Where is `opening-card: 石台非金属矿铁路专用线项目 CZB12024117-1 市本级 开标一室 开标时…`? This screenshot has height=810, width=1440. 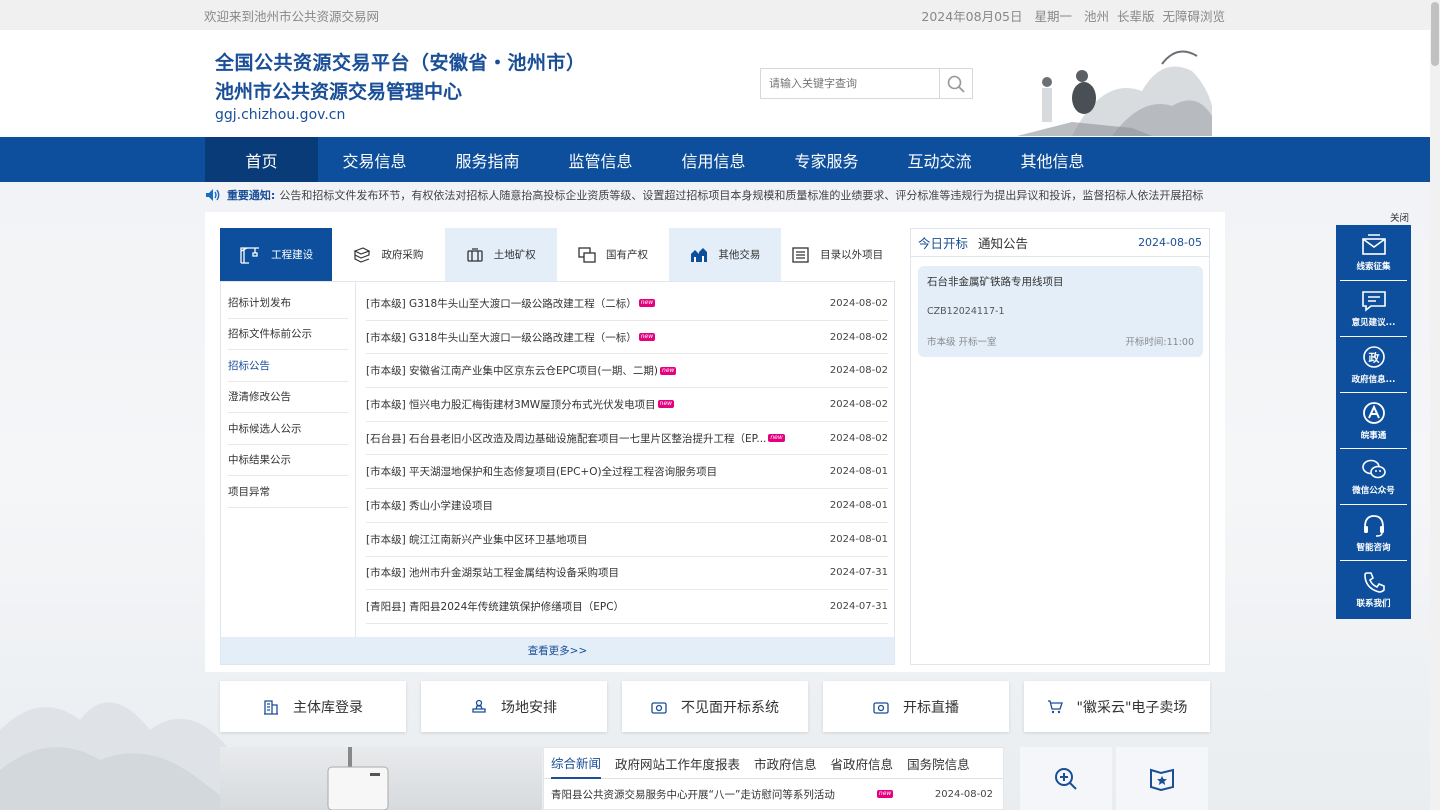 opening-card: 石台非金属矿铁路专用线项目 CZB12024117-1 市本级 开标一室 开标时… is located at coordinates (1060, 311).